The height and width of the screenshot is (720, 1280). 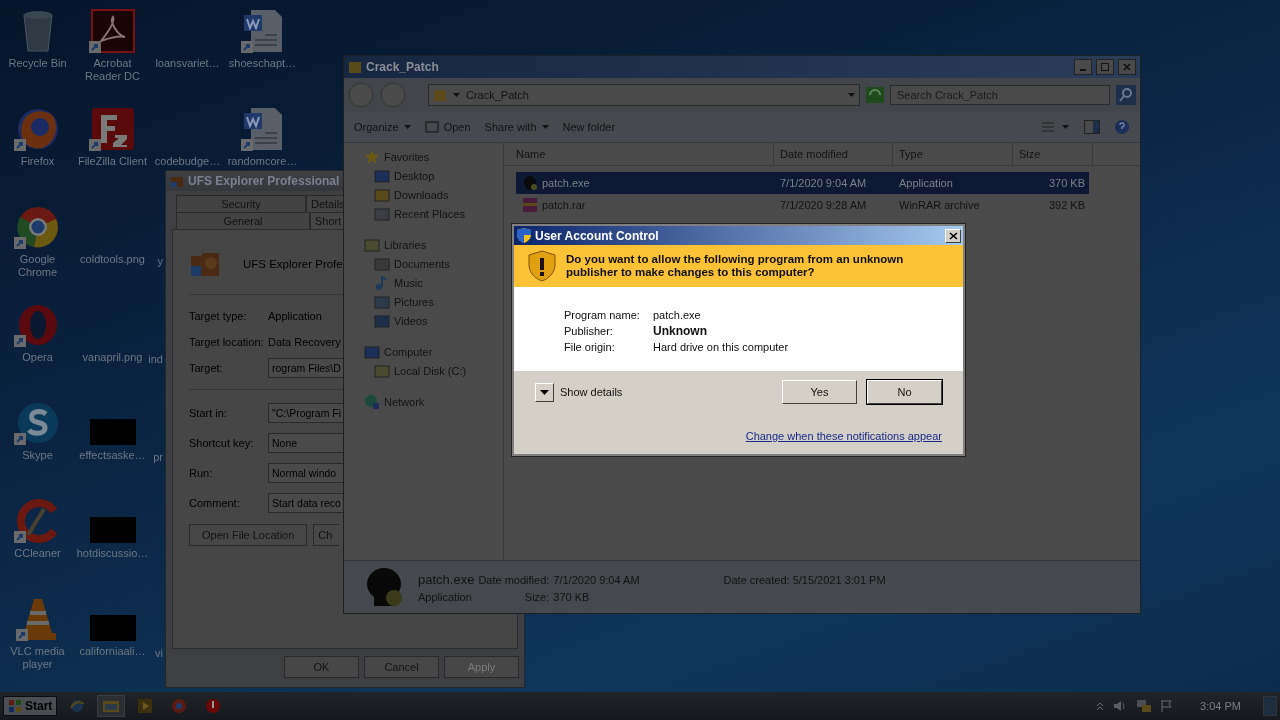 What do you see at coordinates (431, 127) in the screenshot?
I see `window-icon` at bounding box center [431, 127].